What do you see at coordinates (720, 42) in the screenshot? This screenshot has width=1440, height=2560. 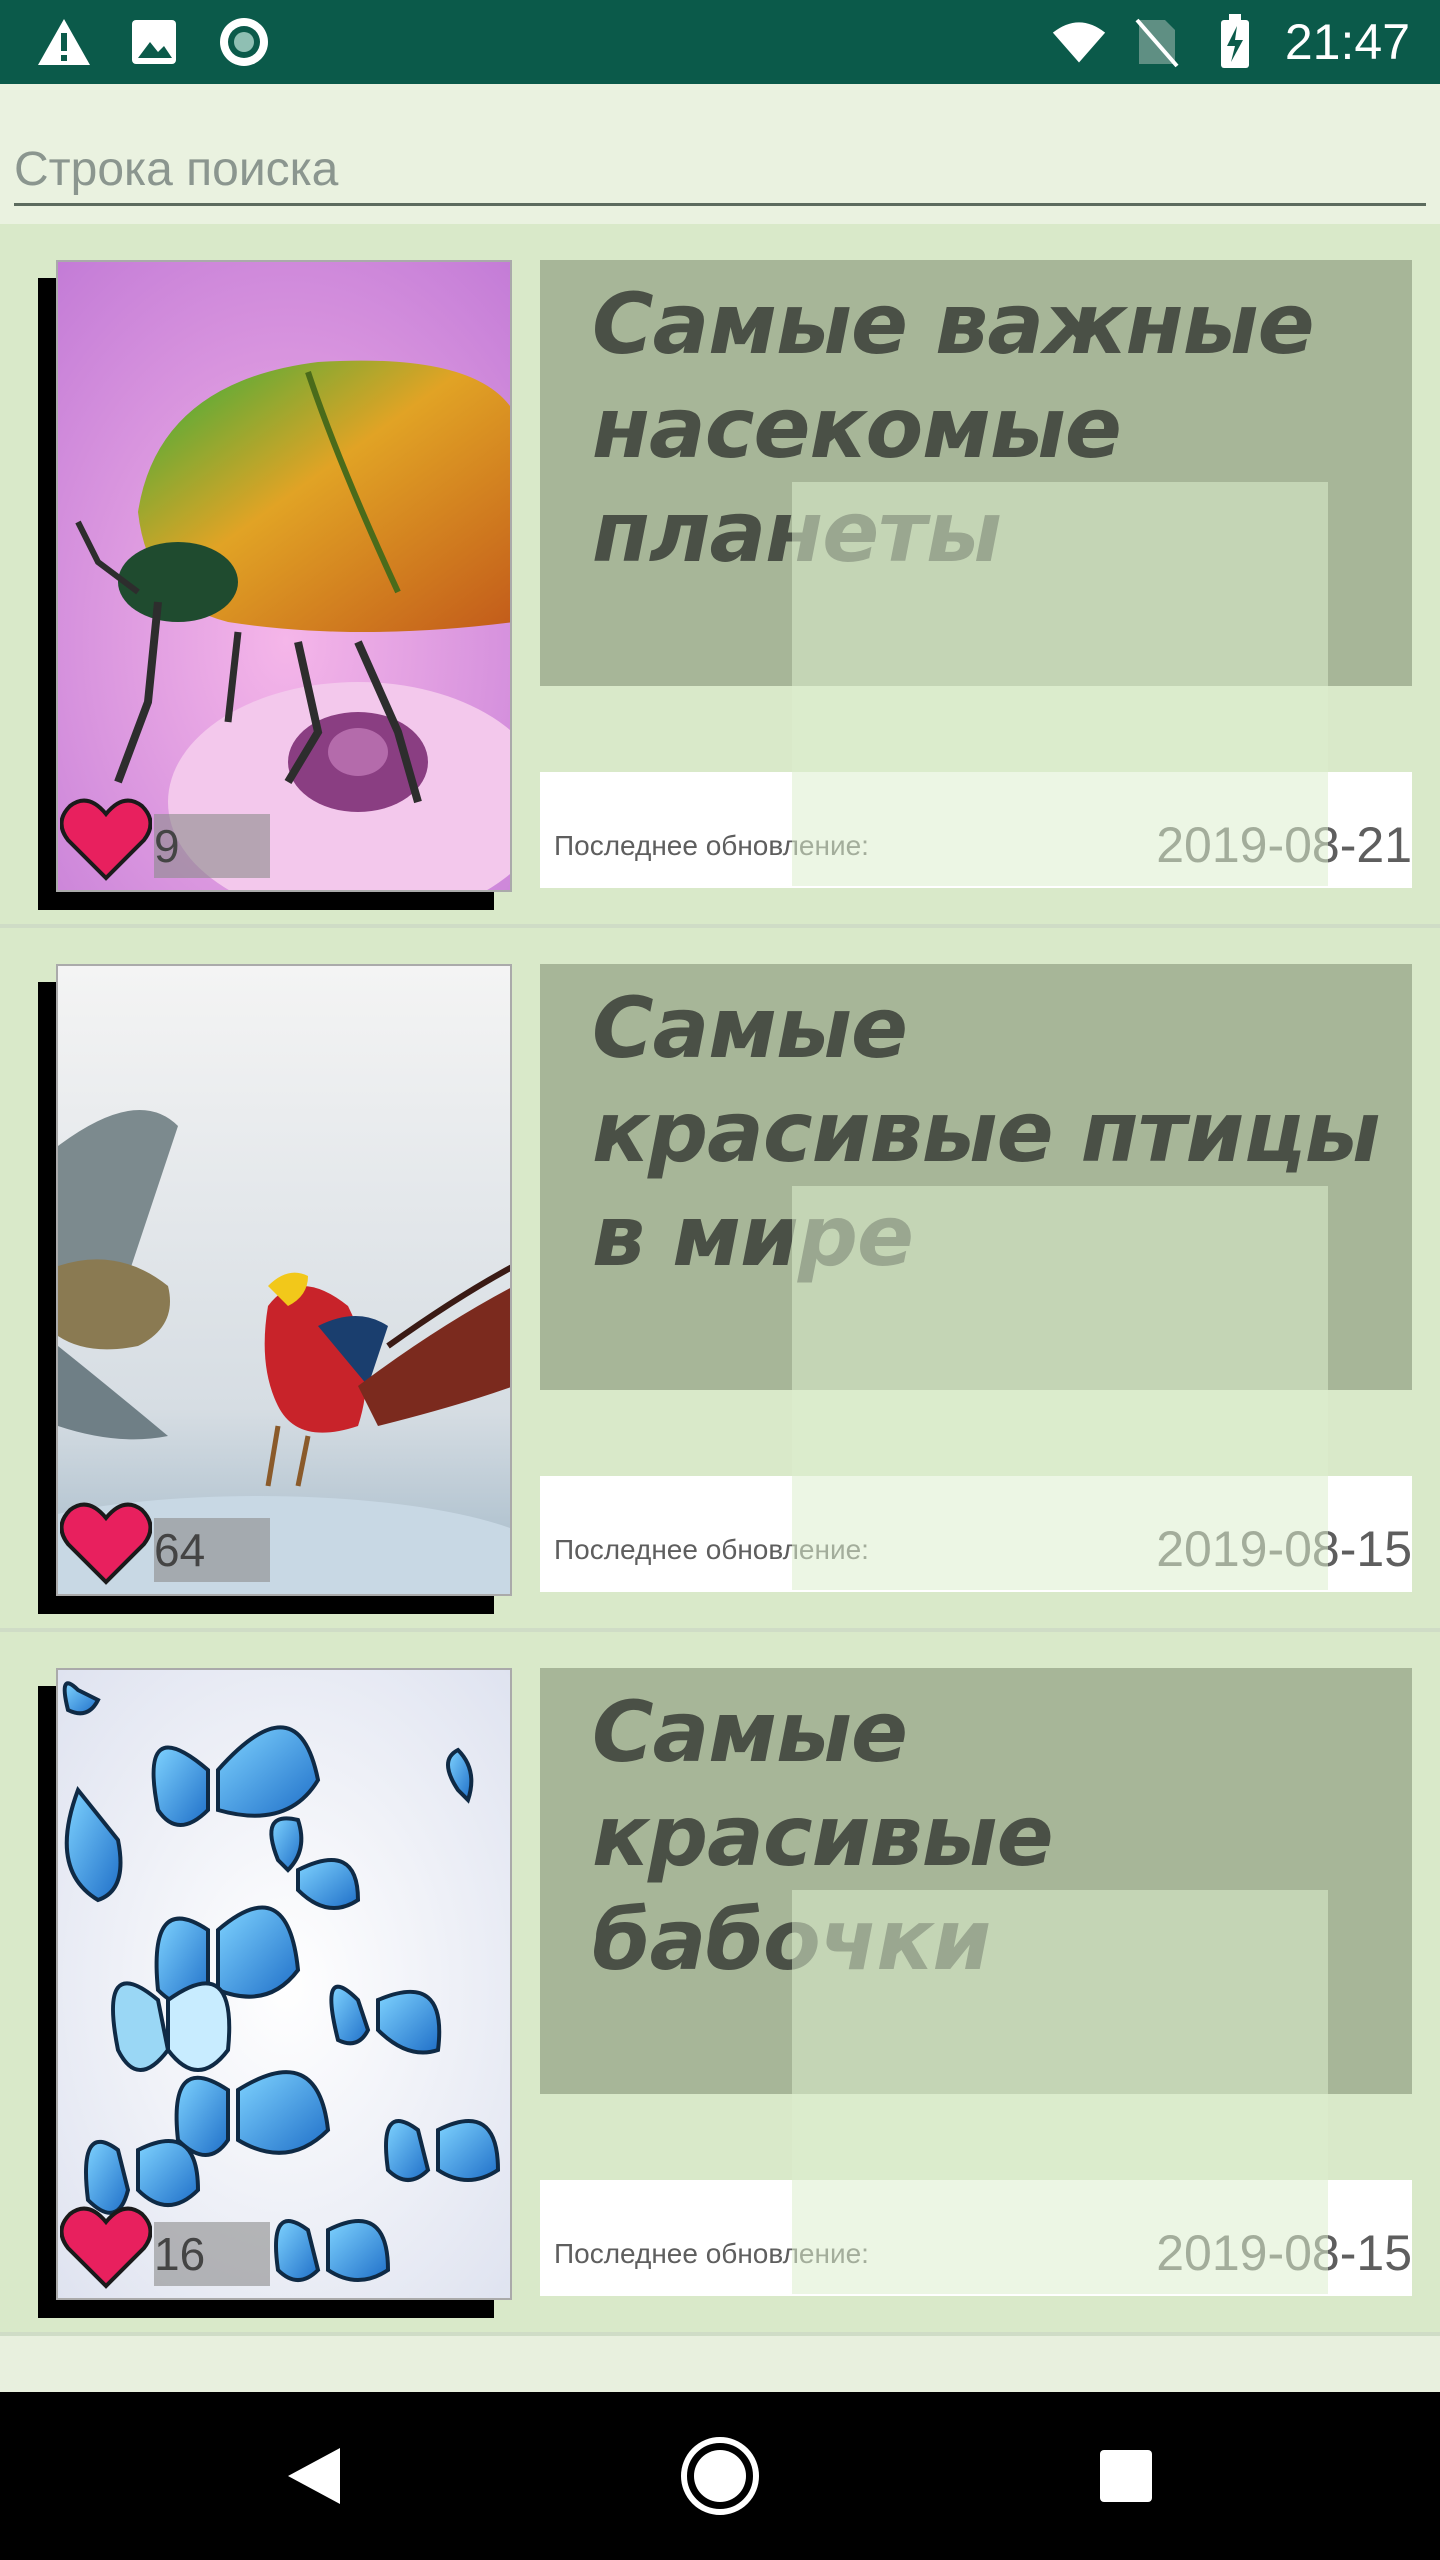 I see `status-bar: 21:47` at bounding box center [720, 42].